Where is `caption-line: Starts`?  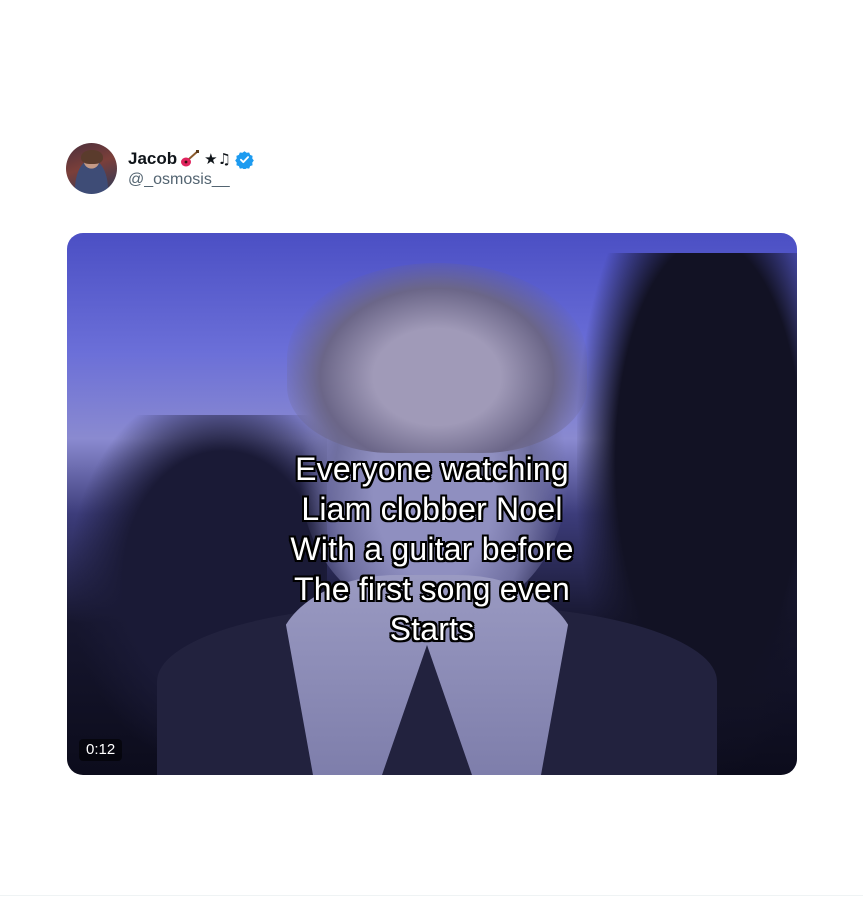
caption-line: Starts is located at coordinates (432, 629).